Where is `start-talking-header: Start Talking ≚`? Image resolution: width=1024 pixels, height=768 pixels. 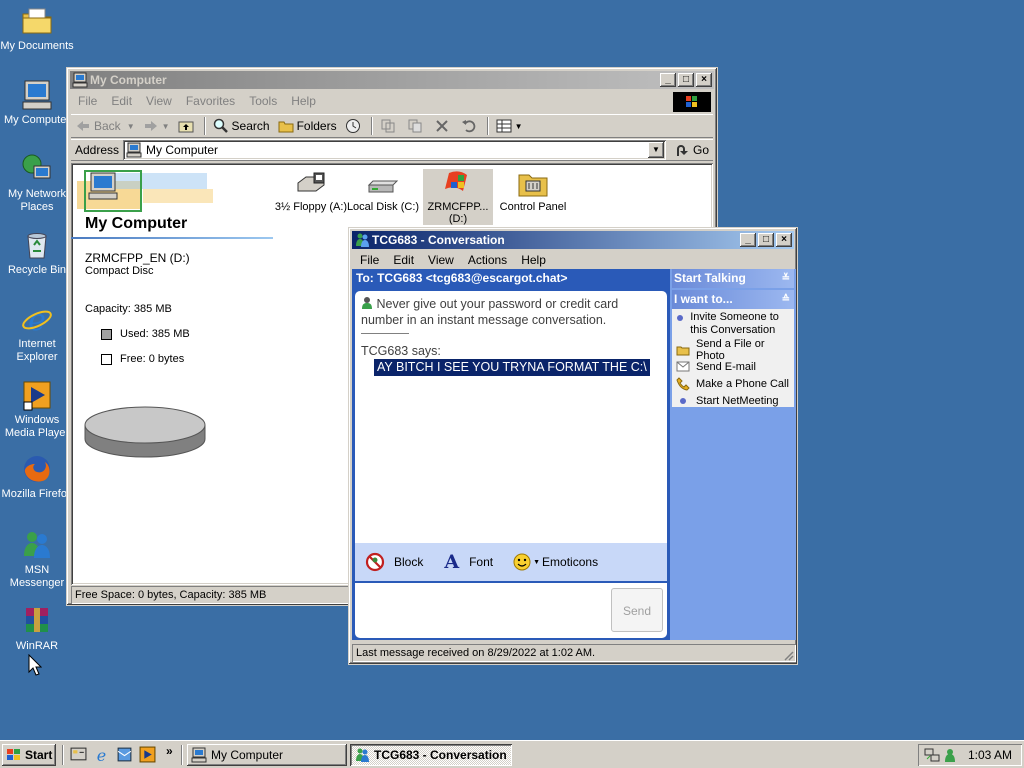
start-talking-header: Start Talking ≚ is located at coordinates (733, 278).